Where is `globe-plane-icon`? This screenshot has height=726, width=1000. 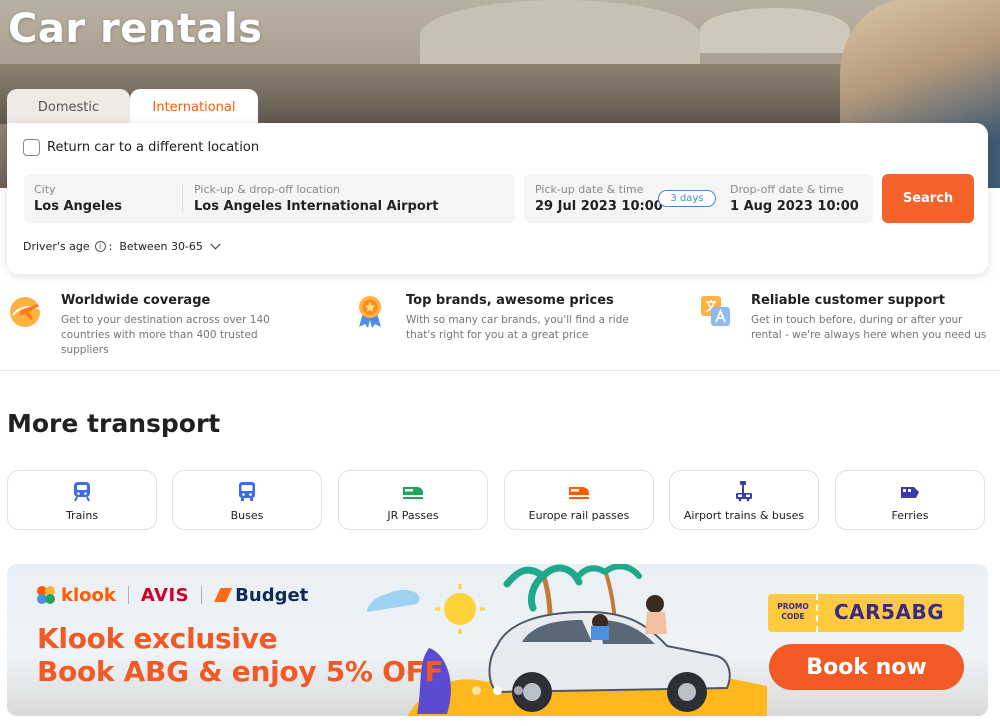 globe-plane-icon is located at coordinates (25, 312).